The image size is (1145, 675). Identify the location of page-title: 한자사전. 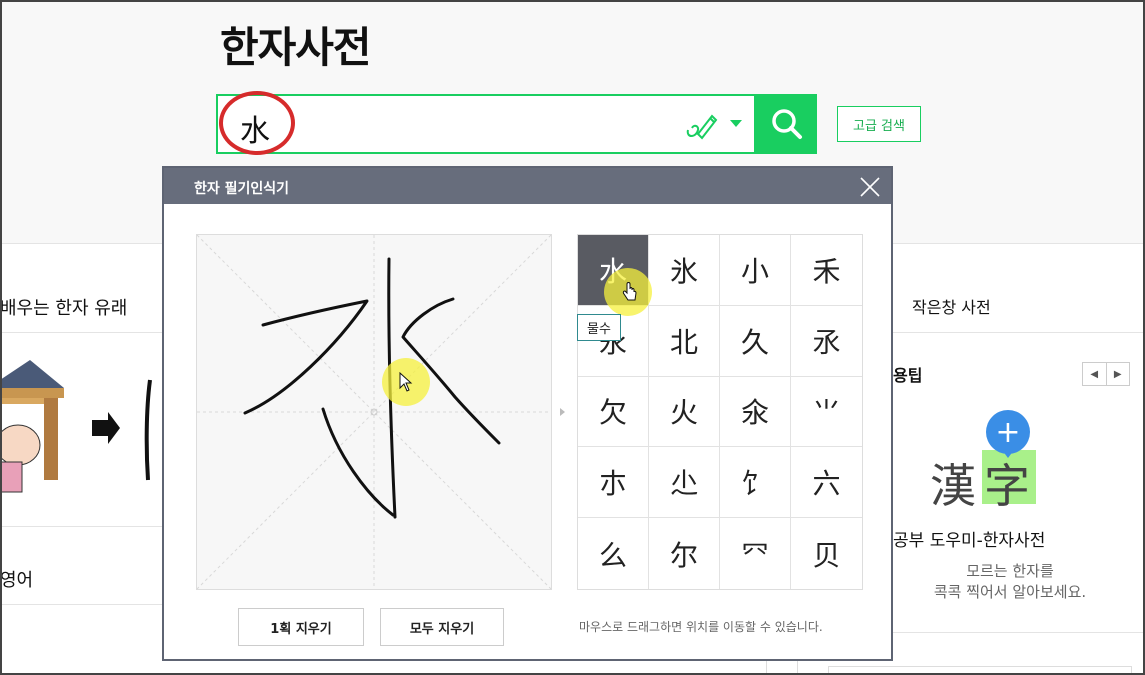
(296, 47).